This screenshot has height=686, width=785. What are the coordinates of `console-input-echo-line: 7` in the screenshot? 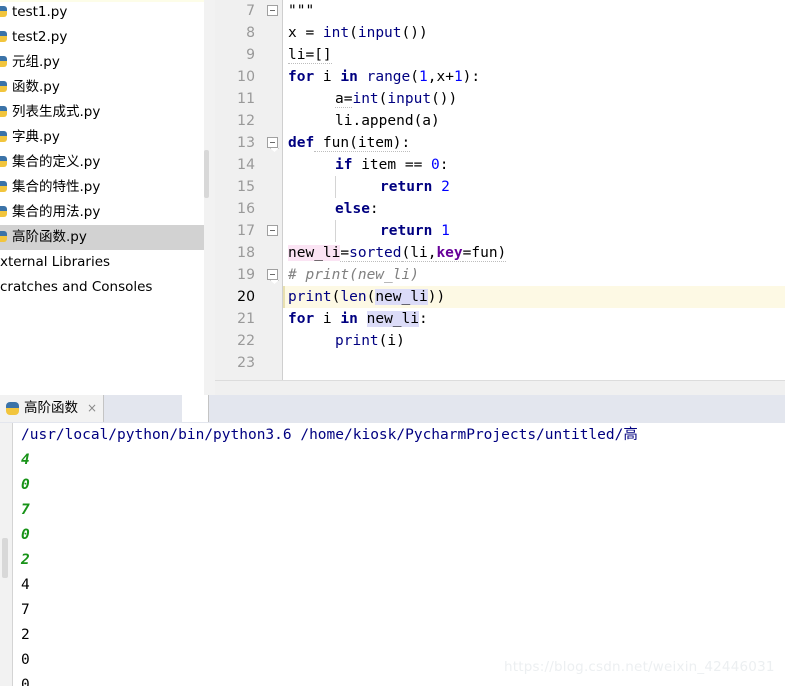 It's located at (25, 510).